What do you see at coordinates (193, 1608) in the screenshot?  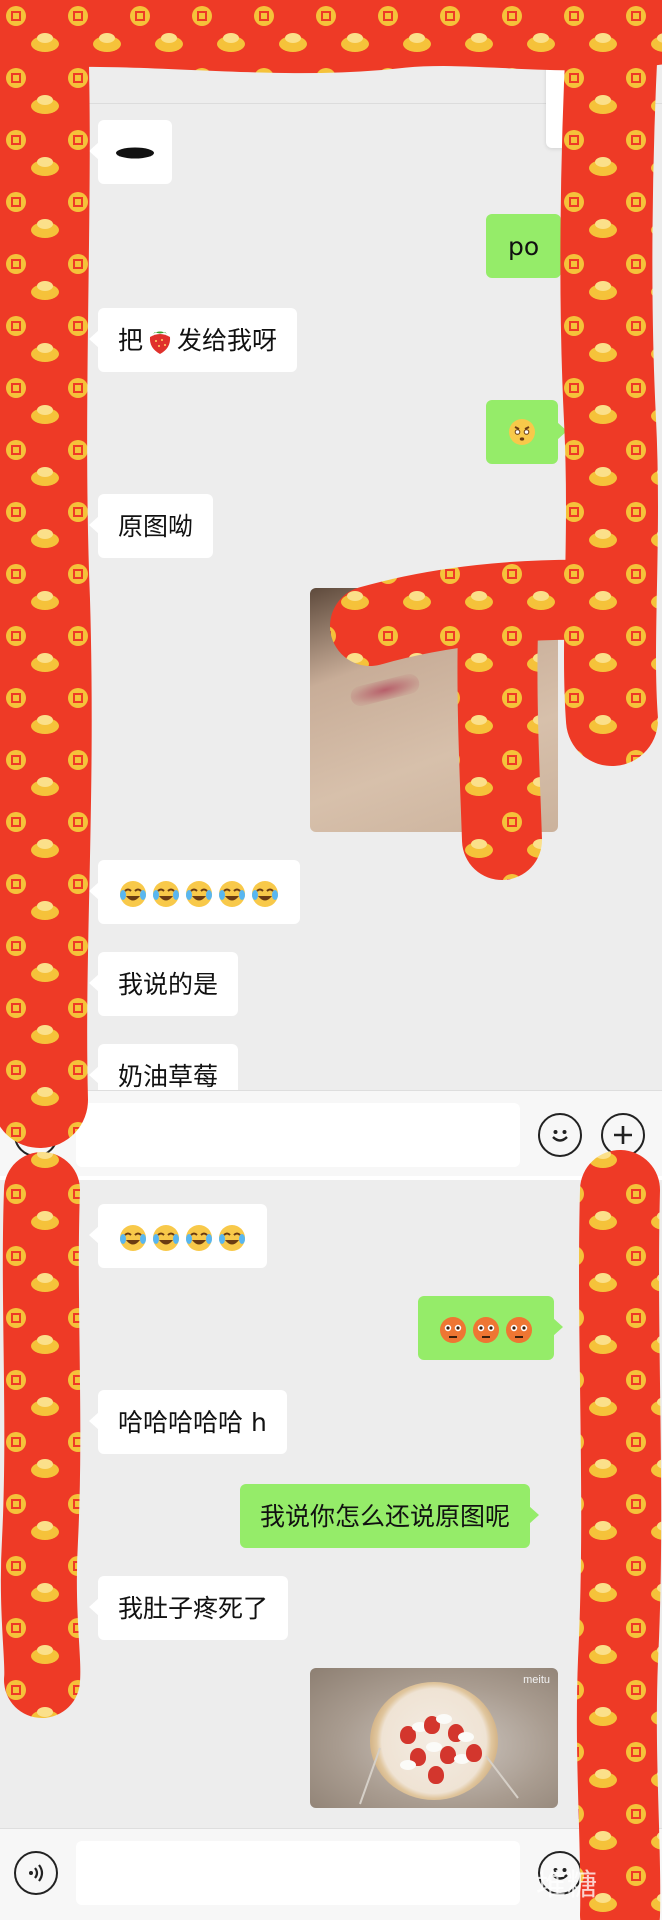 I see `message-text: 我肚子疼死了` at bounding box center [193, 1608].